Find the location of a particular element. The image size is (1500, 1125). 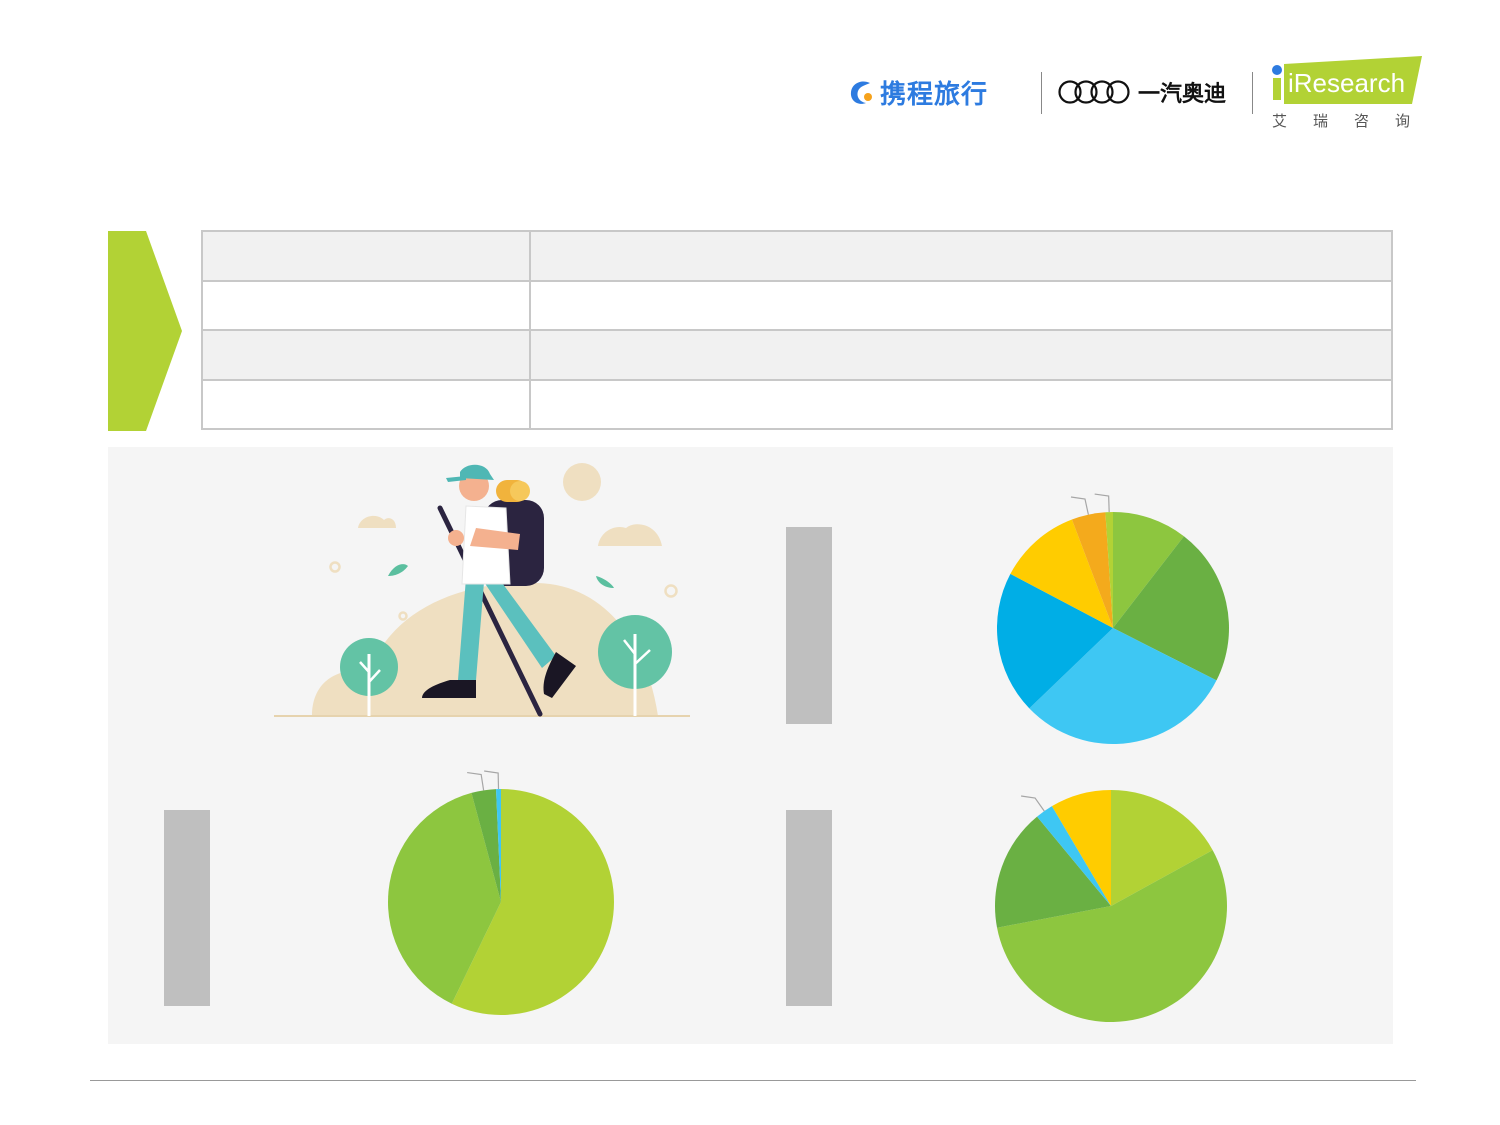

info-table is located at coordinates (797, 330).